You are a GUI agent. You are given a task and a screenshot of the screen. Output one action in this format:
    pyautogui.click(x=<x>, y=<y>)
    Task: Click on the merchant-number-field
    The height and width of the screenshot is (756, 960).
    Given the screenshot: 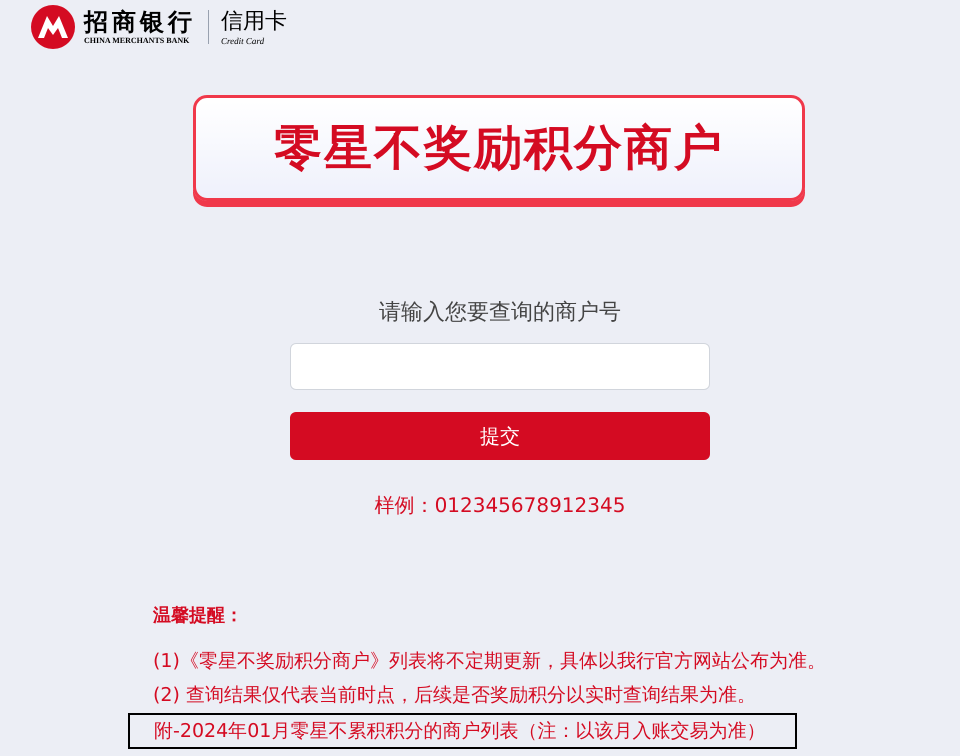 What is the action you would take?
    pyautogui.click(x=500, y=366)
    